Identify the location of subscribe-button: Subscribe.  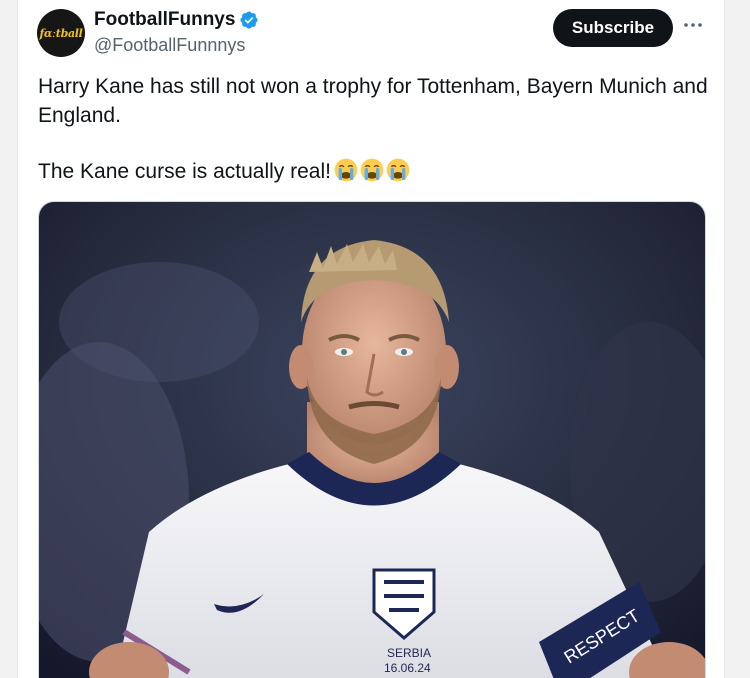
(613, 28).